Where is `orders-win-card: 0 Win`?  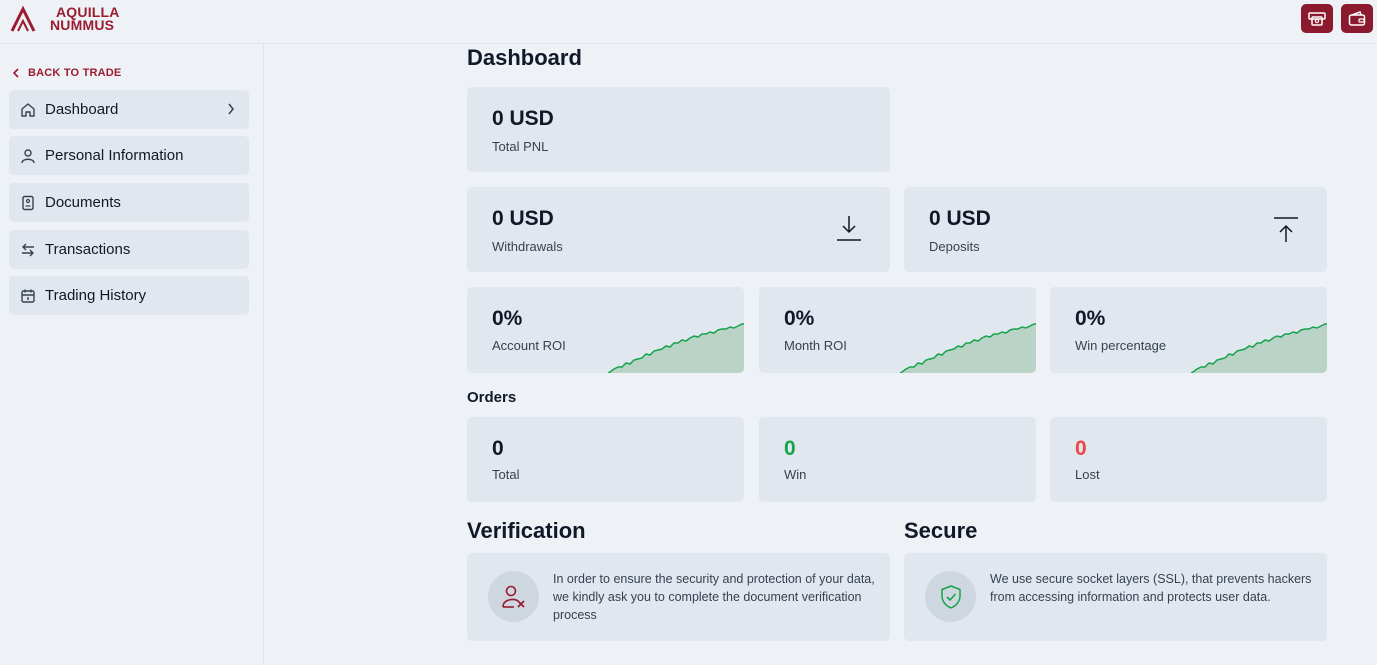
orders-win-card: 0 Win is located at coordinates (897, 459).